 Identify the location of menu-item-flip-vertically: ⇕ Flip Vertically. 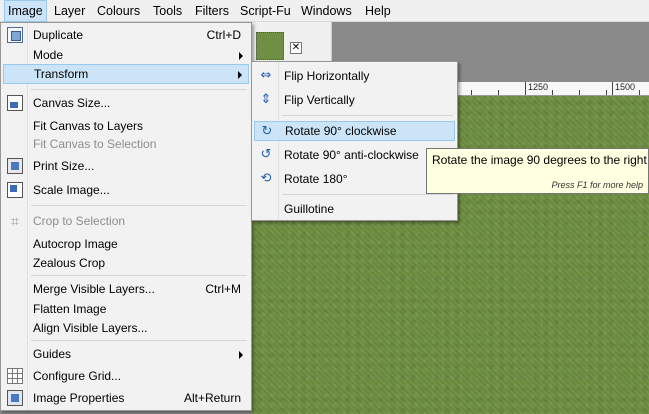
(354, 100).